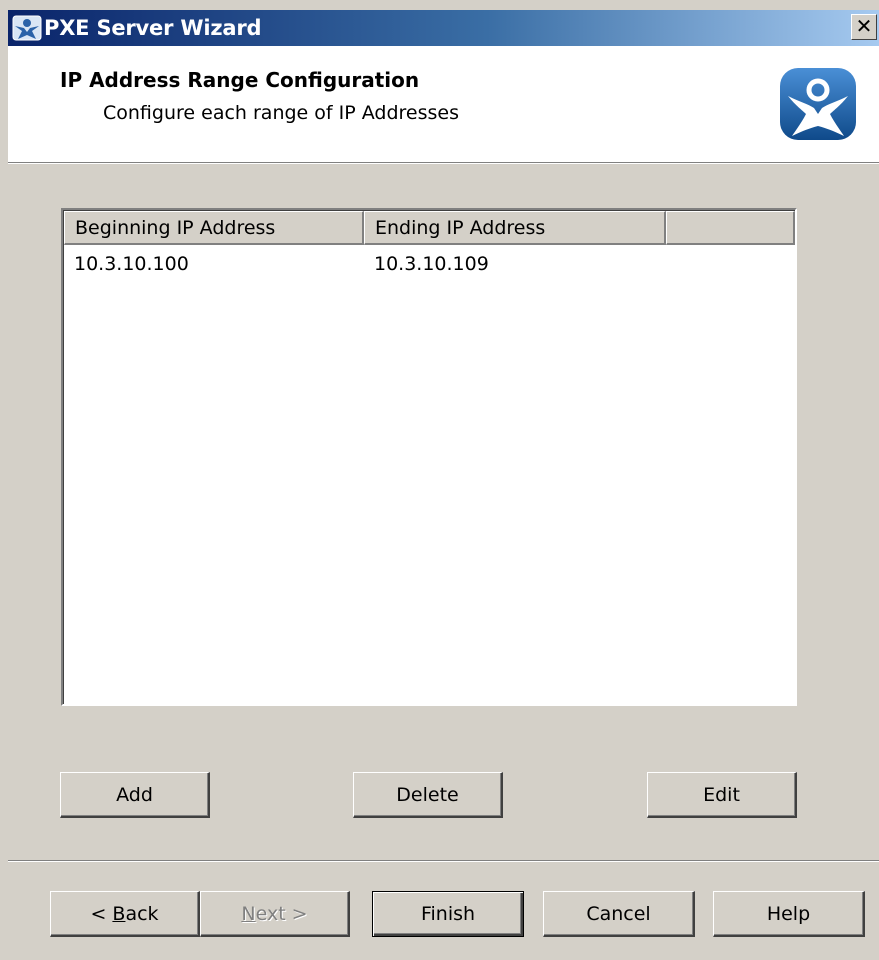  What do you see at coordinates (443, 28) in the screenshot?
I see `title-bar: PXE Server Wizard ✕` at bounding box center [443, 28].